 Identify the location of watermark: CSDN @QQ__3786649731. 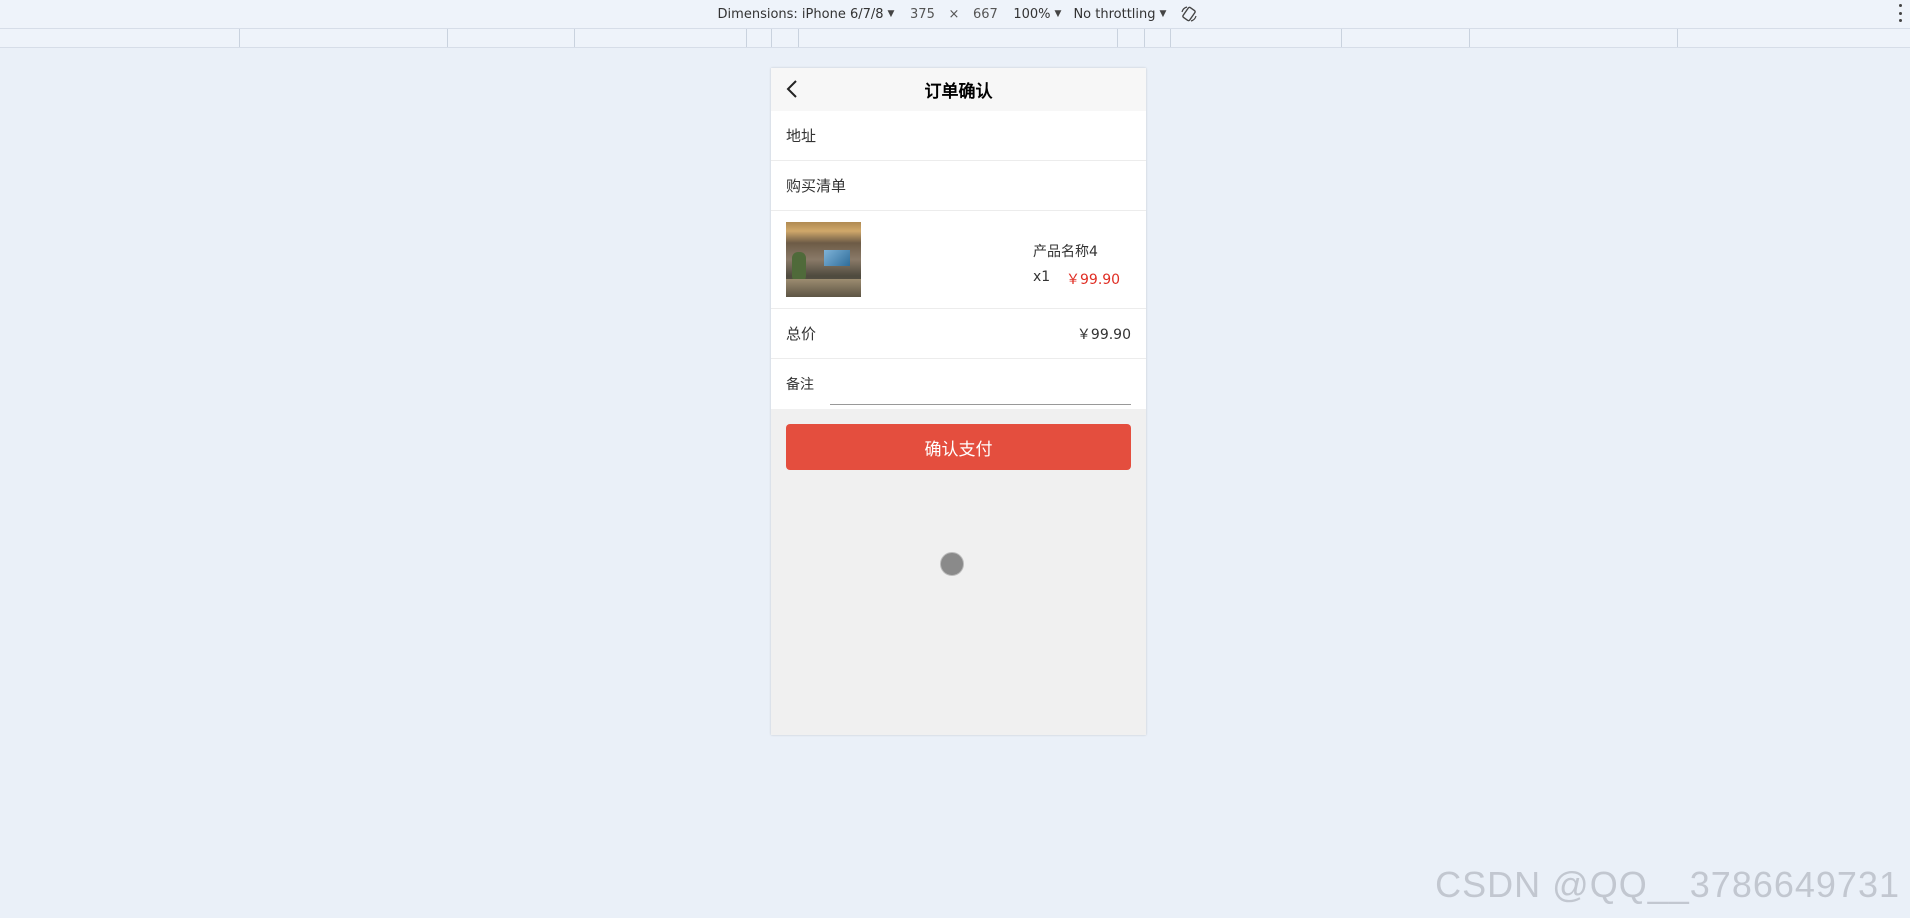
(1667, 884).